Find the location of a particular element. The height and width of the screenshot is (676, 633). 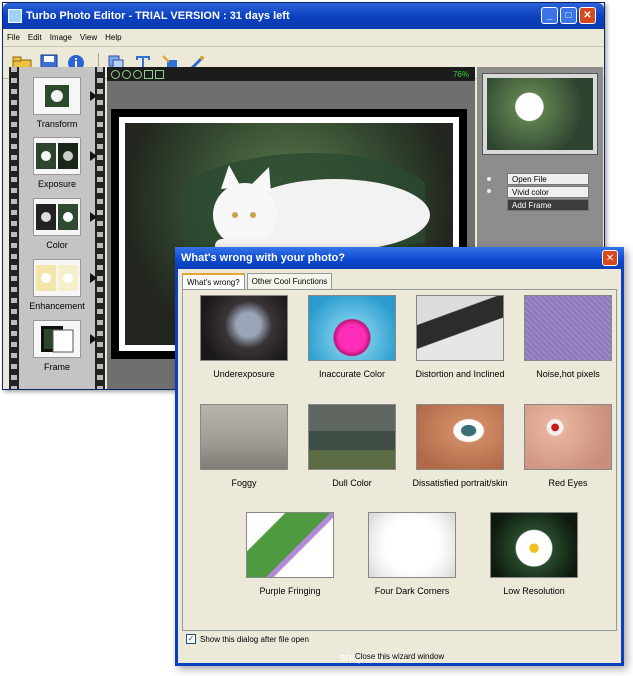

tool-color-label: Color is located at coordinates (57, 245).